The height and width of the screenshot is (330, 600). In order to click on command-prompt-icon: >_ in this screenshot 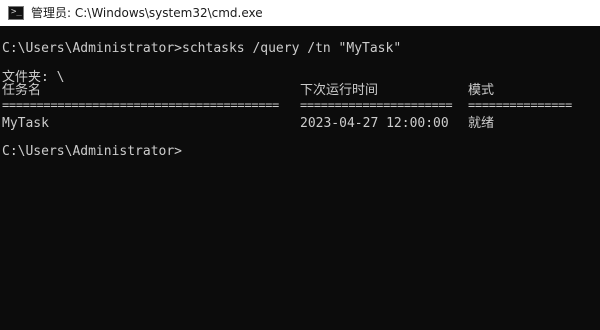, I will do `click(16, 13)`.